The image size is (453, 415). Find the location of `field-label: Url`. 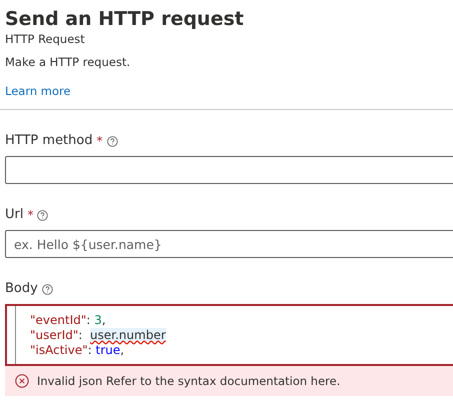

field-label: Url is located at coordinates (14, 215).